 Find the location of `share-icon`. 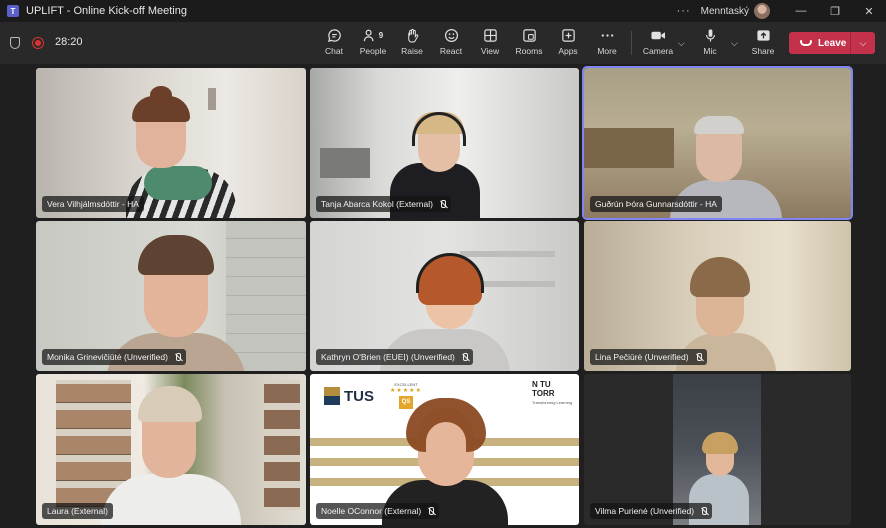

share-icon is located at coordinates (763, 35).